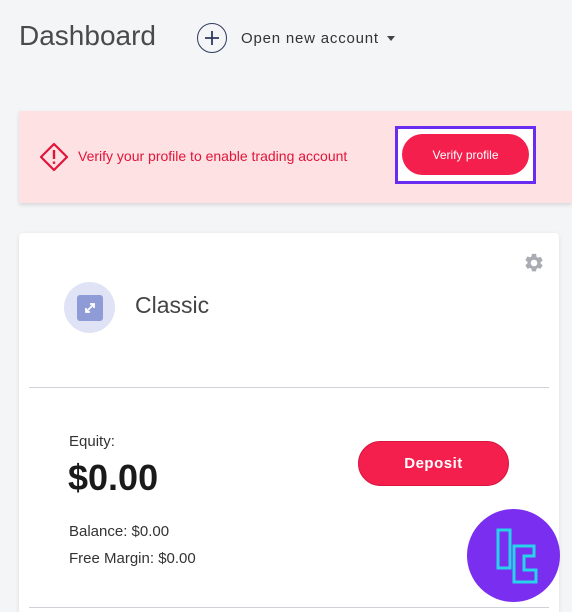 This screenshot has width=572, height=612. Describe the element at coordinates (92, 441) in the screenshot. I see `equity-label: Equity:` at that location.